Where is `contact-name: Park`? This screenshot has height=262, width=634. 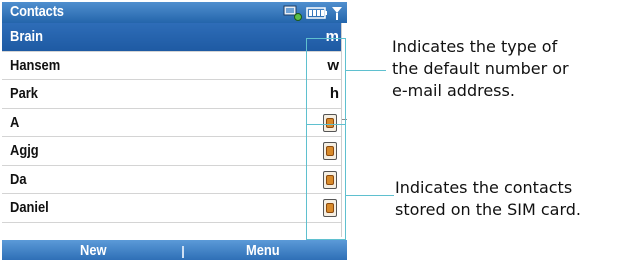
contact-name: Park is located at coordinates (24, 93).